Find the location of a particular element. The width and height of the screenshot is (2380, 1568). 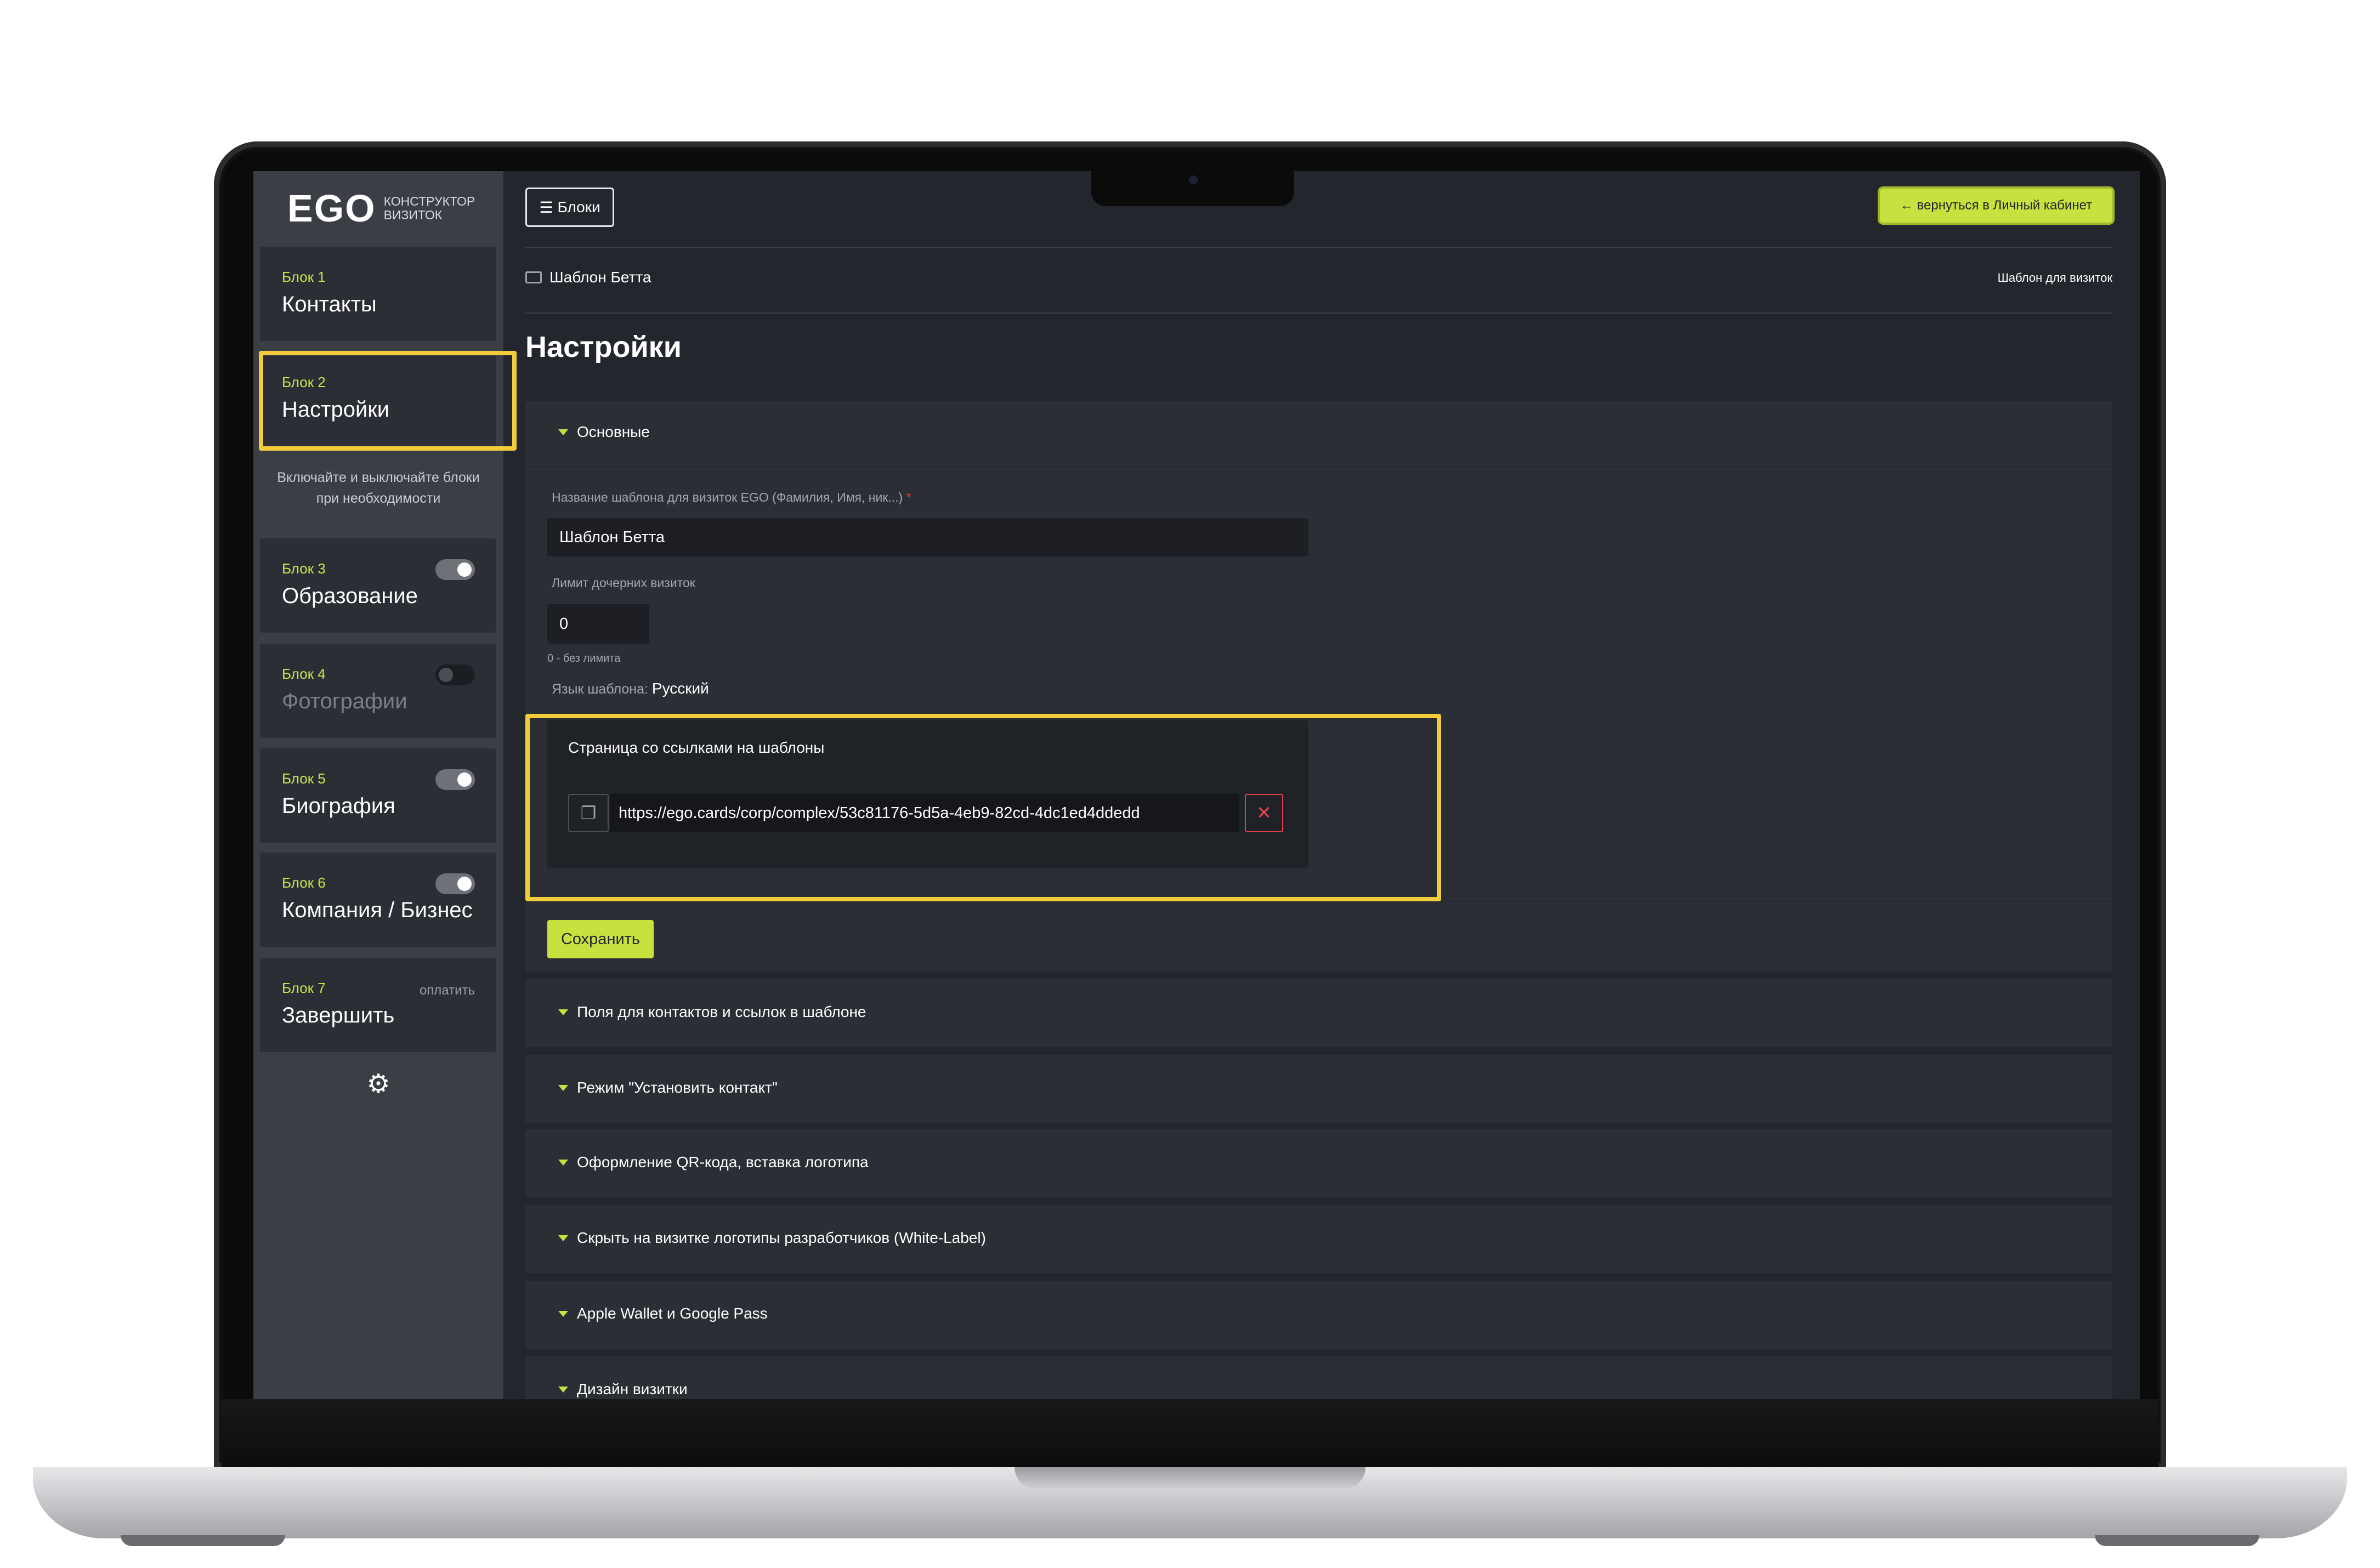

required-mark: * is located at coordinates (908, 497).